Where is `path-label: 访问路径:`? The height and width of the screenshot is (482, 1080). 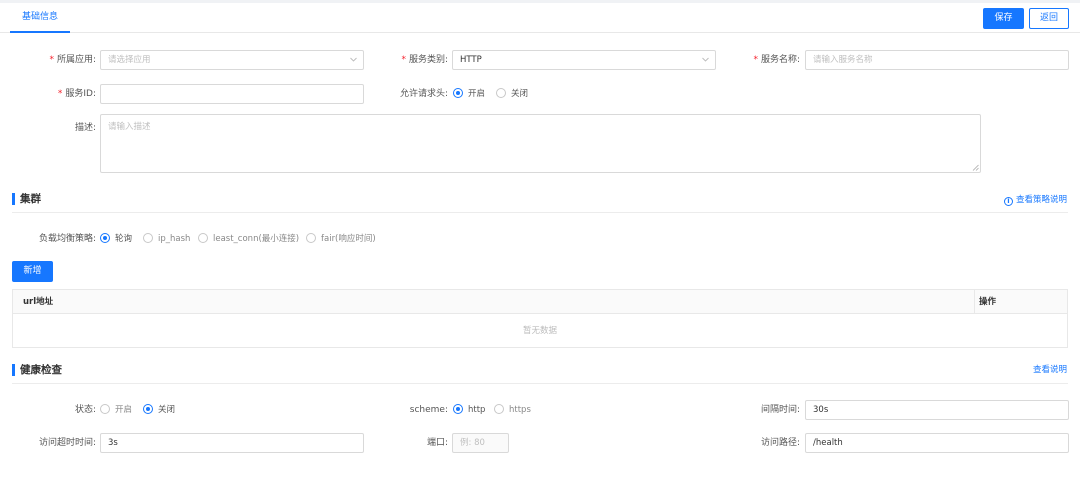 path-label: 访问路径: is located at coordinates (780, 443).